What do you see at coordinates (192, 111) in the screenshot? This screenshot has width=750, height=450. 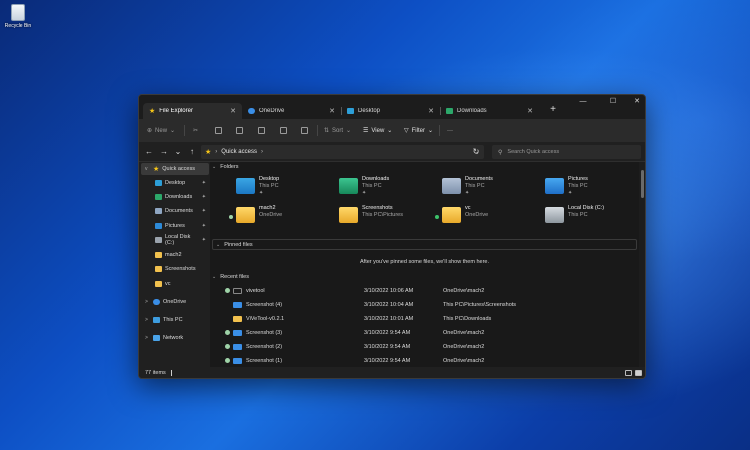 I see `tab-file-explorer: ★ File Explorer ✕` at bounding box center [192, 111].